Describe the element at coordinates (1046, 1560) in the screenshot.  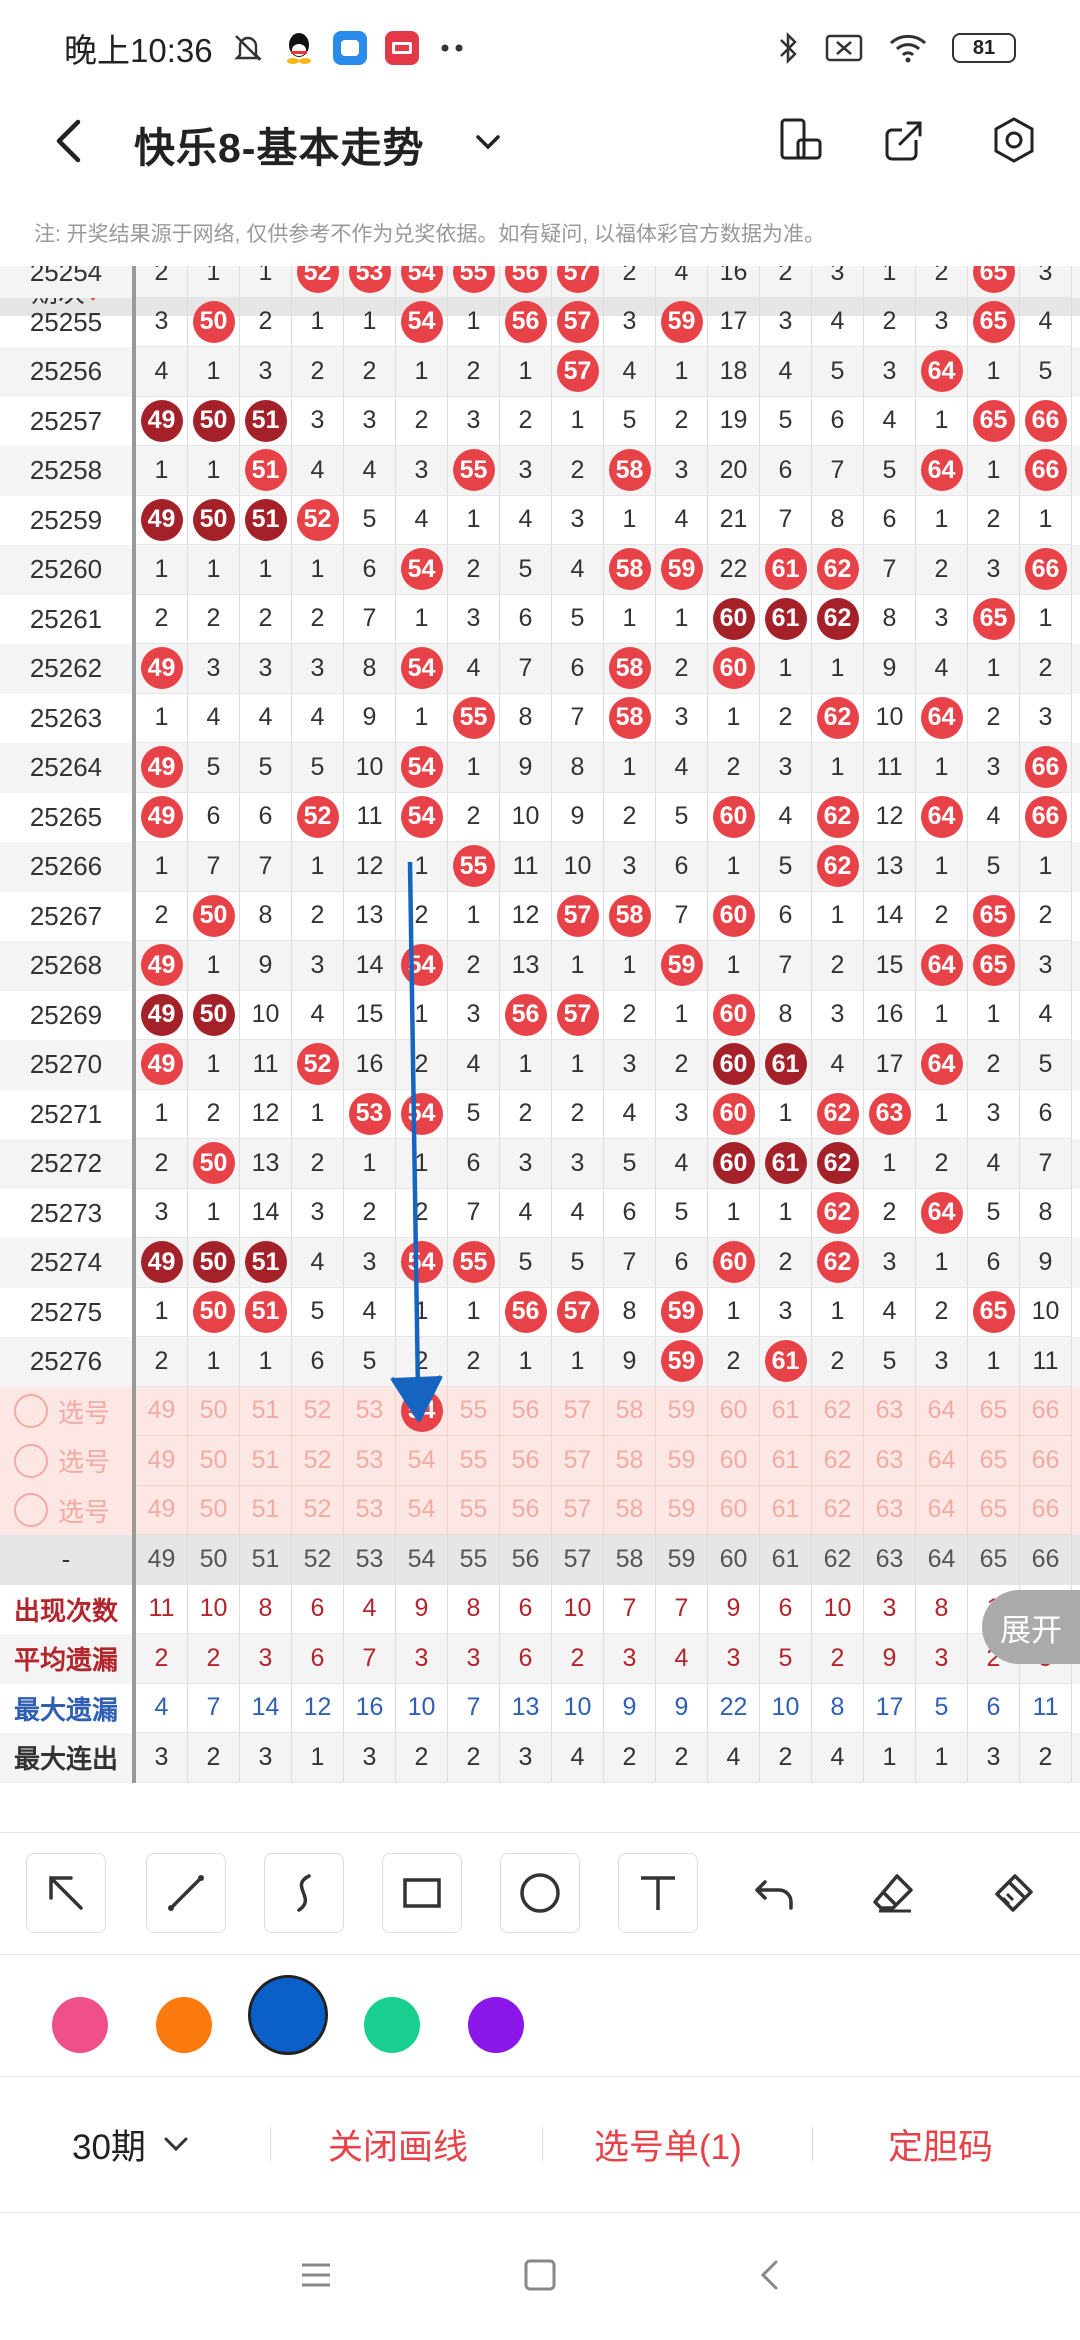
I see `footer-column-number: 66` at that location.